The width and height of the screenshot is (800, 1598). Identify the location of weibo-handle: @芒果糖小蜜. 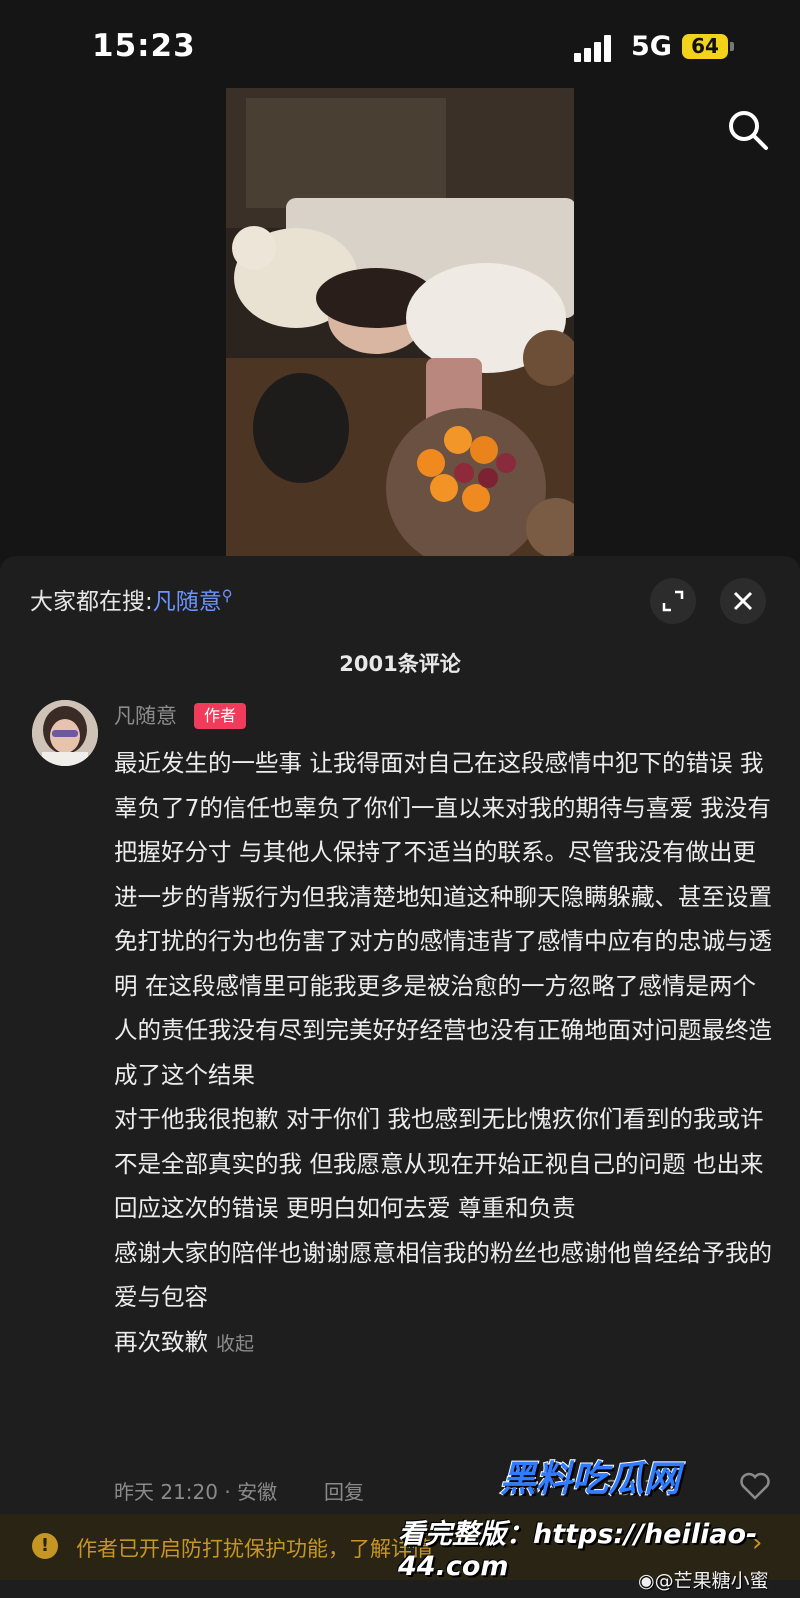
(711, 1581).